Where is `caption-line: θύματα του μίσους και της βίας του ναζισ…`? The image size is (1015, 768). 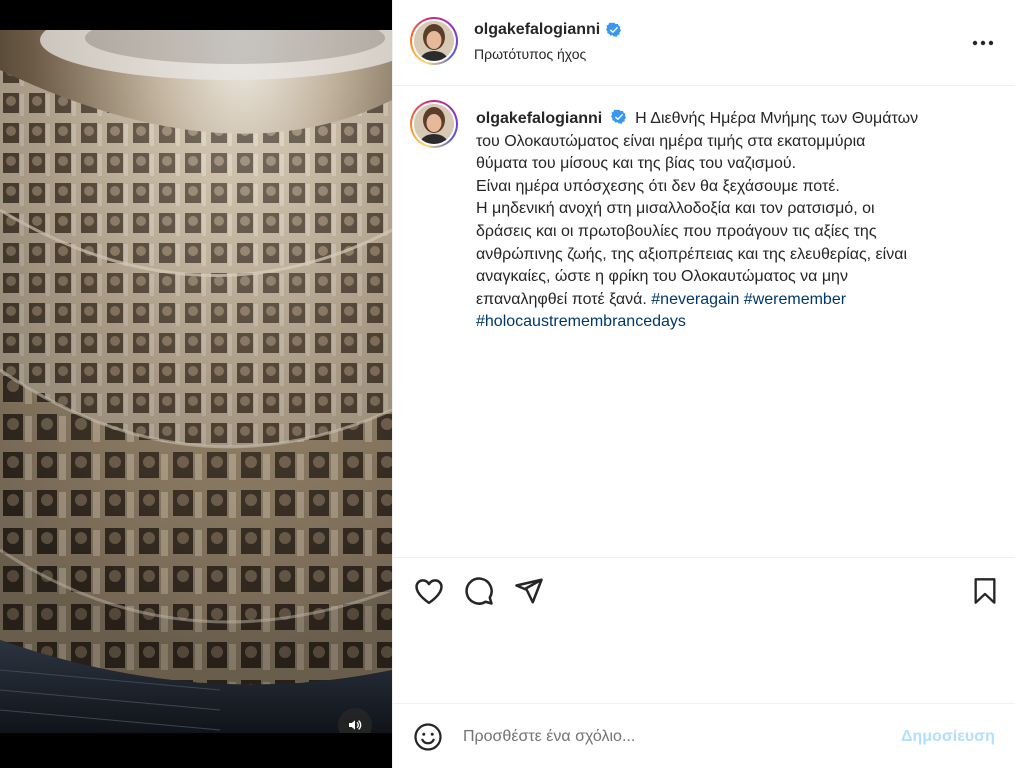 caption-line: θύματα του μίσους και της βίας του ναζισ… is located at coordinates (636, 164).